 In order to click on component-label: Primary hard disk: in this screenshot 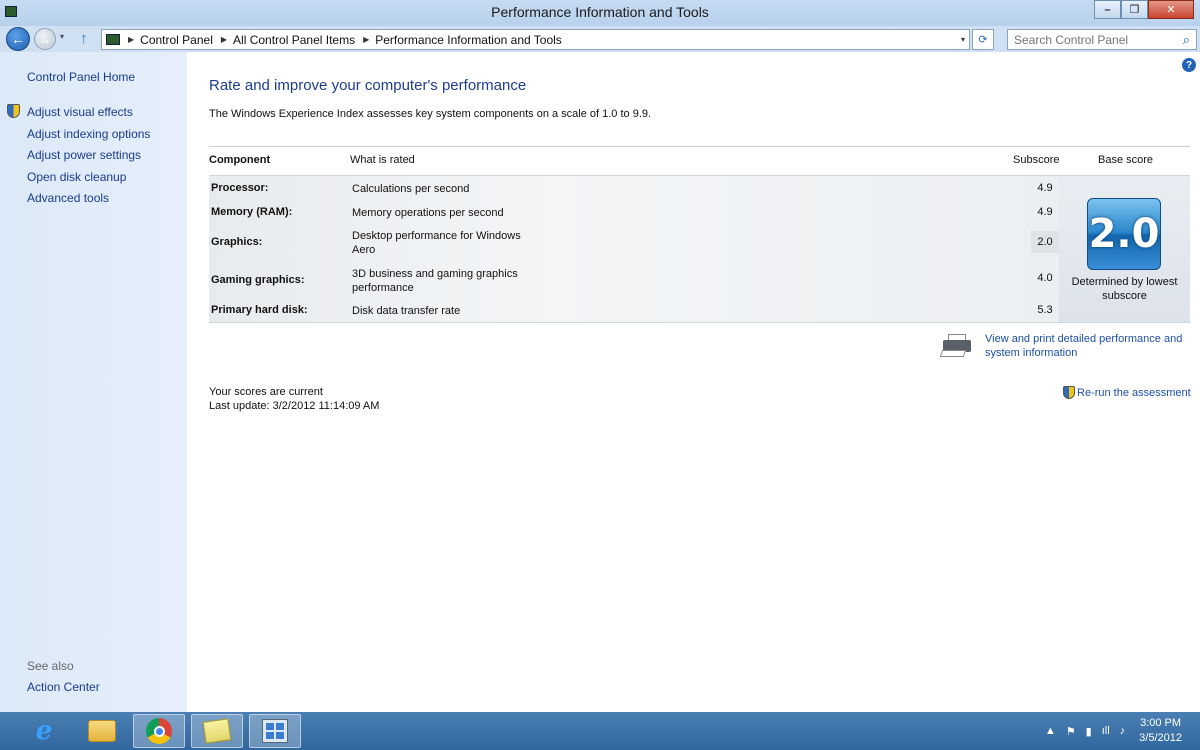, I will do `click(259, 310)`.